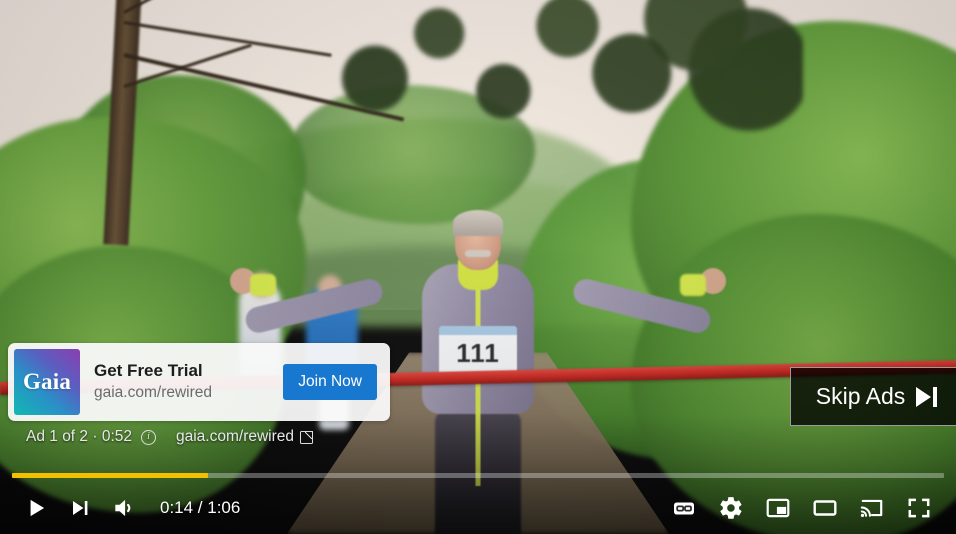 This screenshot has height=534, width=956. Describe the element at coordinates (263, 284) in the screenshot. I see `runner-wristband-left` at that location.